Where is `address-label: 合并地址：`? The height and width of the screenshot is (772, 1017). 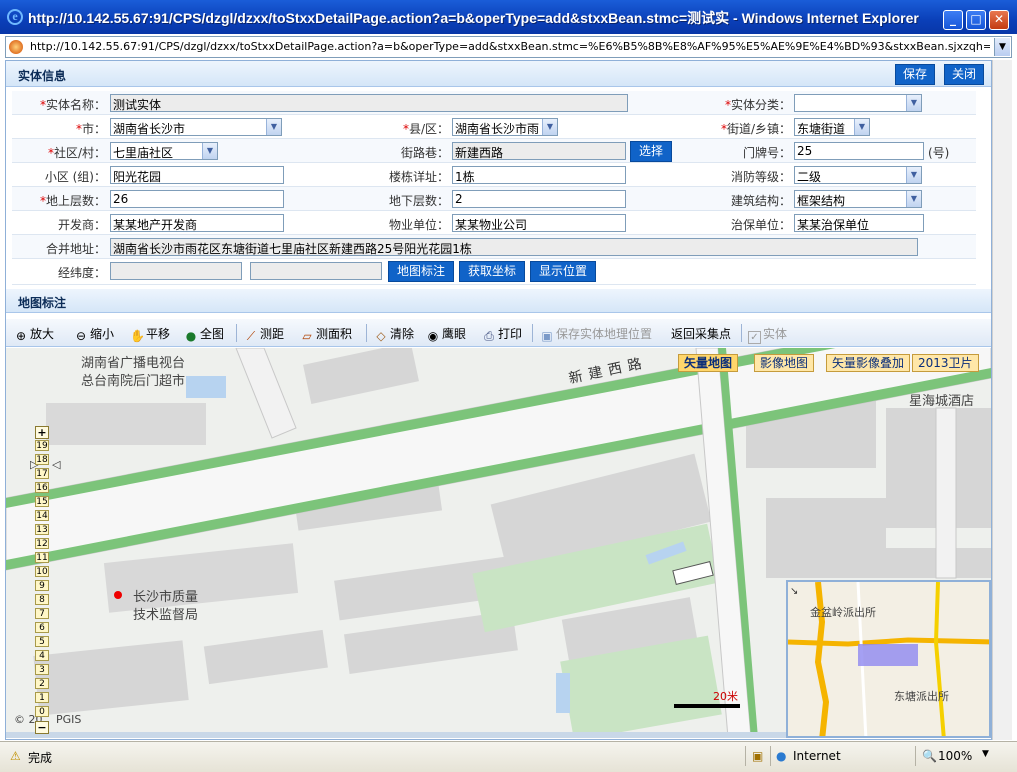
address-label: 合并地址： is located at coordinates (75, 249).